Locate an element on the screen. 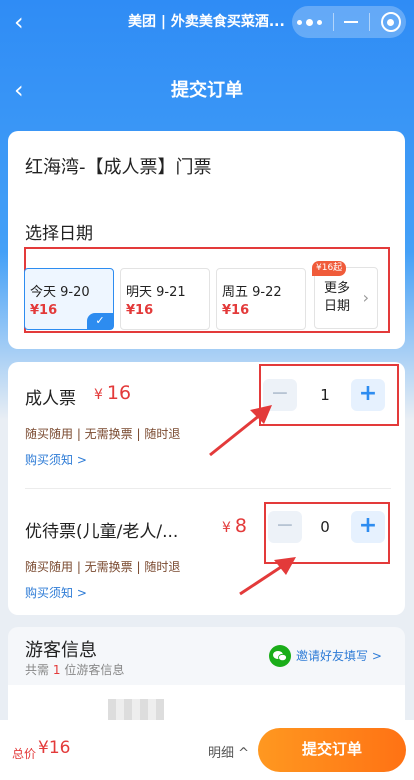  more-dates-button: 更多日期 › is located at coordinates (346, 298).